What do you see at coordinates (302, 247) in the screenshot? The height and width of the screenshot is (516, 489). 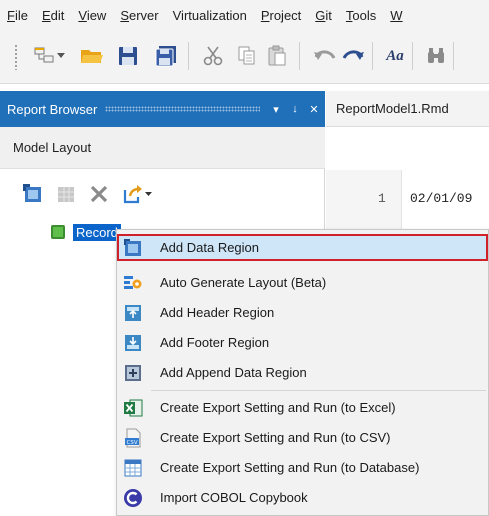 I see `menu-item-add-data-region: Add Data Region` at bounding box center [302, 247].